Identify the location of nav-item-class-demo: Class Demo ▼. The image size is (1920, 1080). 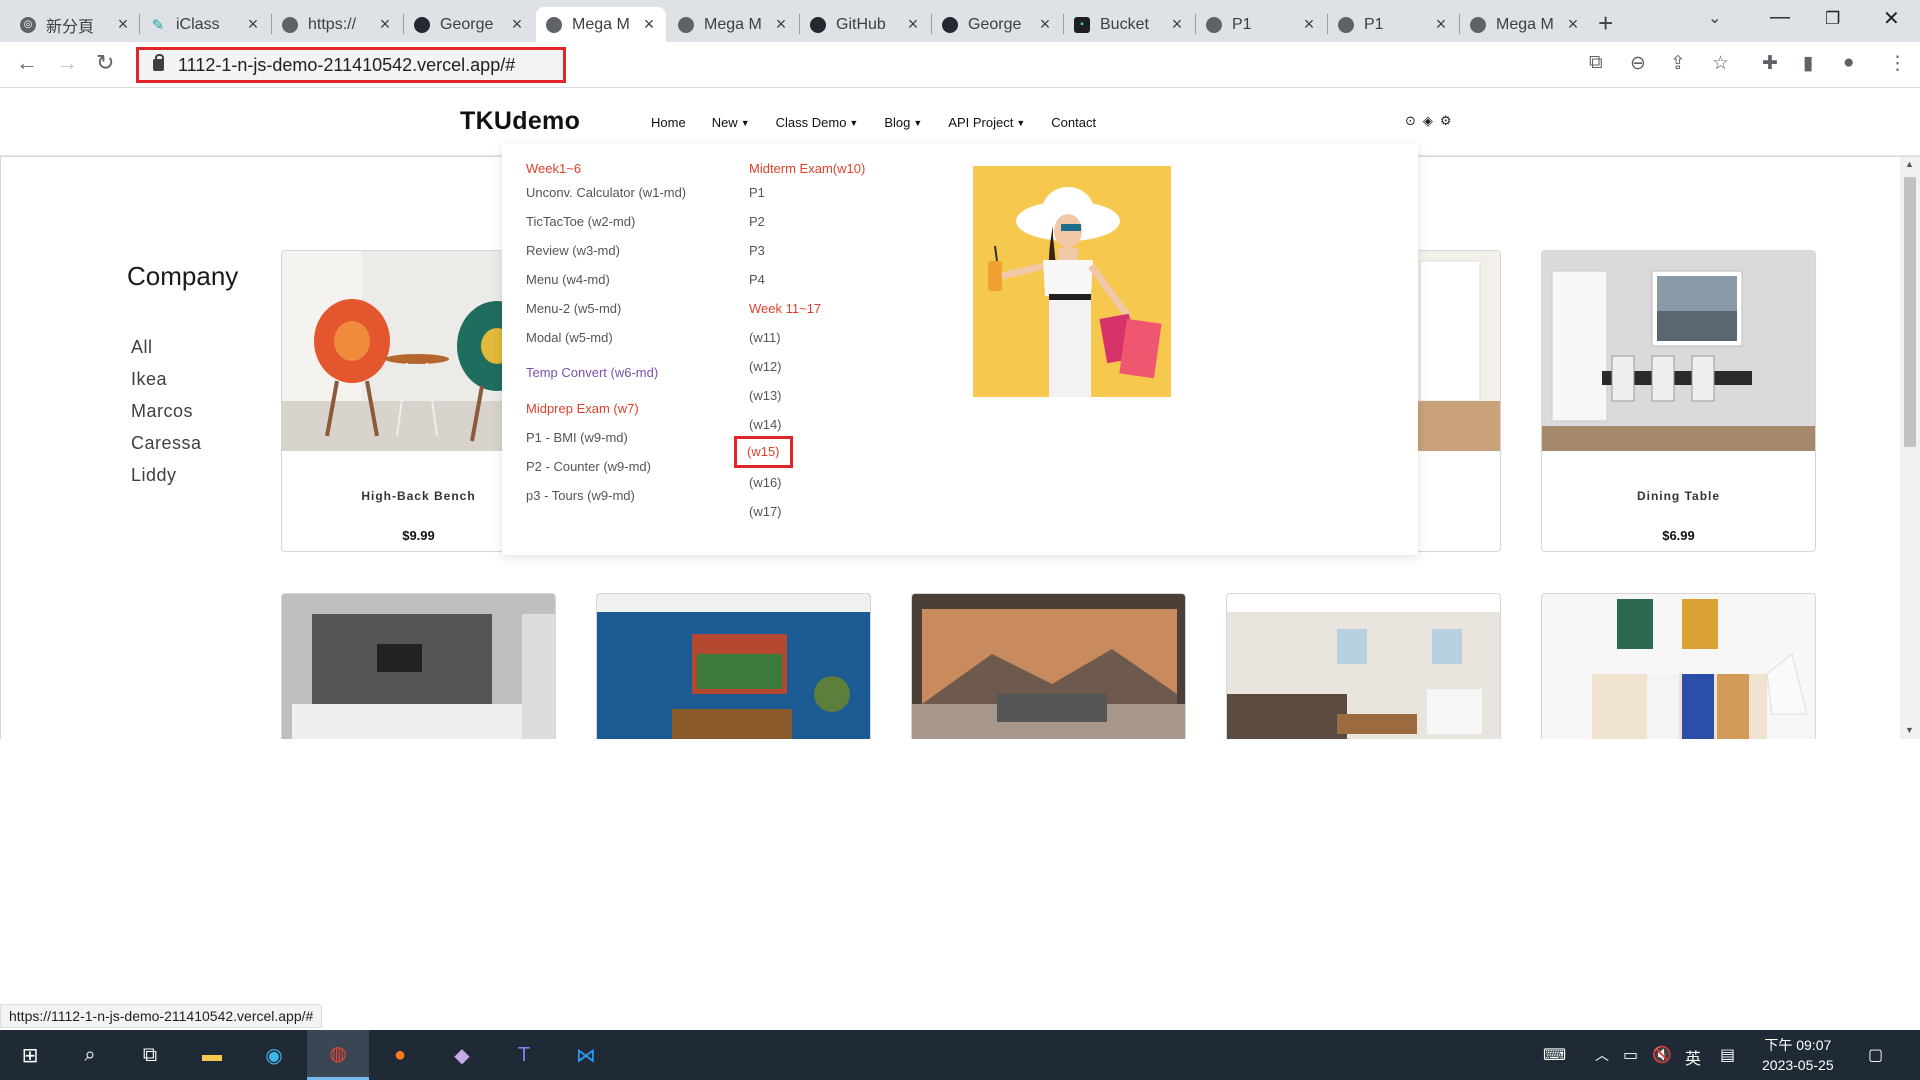
(817, 122).